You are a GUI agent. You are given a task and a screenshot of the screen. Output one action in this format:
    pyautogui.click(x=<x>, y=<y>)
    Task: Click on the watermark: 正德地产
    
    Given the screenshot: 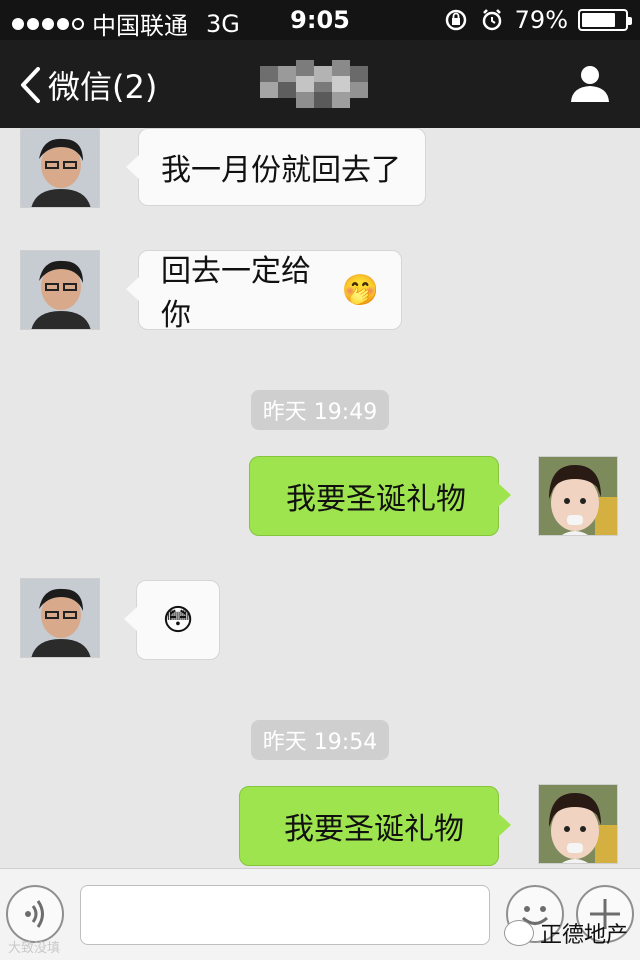 What is the action you would take?
    pyautogui.click(x=565, y=933)
    